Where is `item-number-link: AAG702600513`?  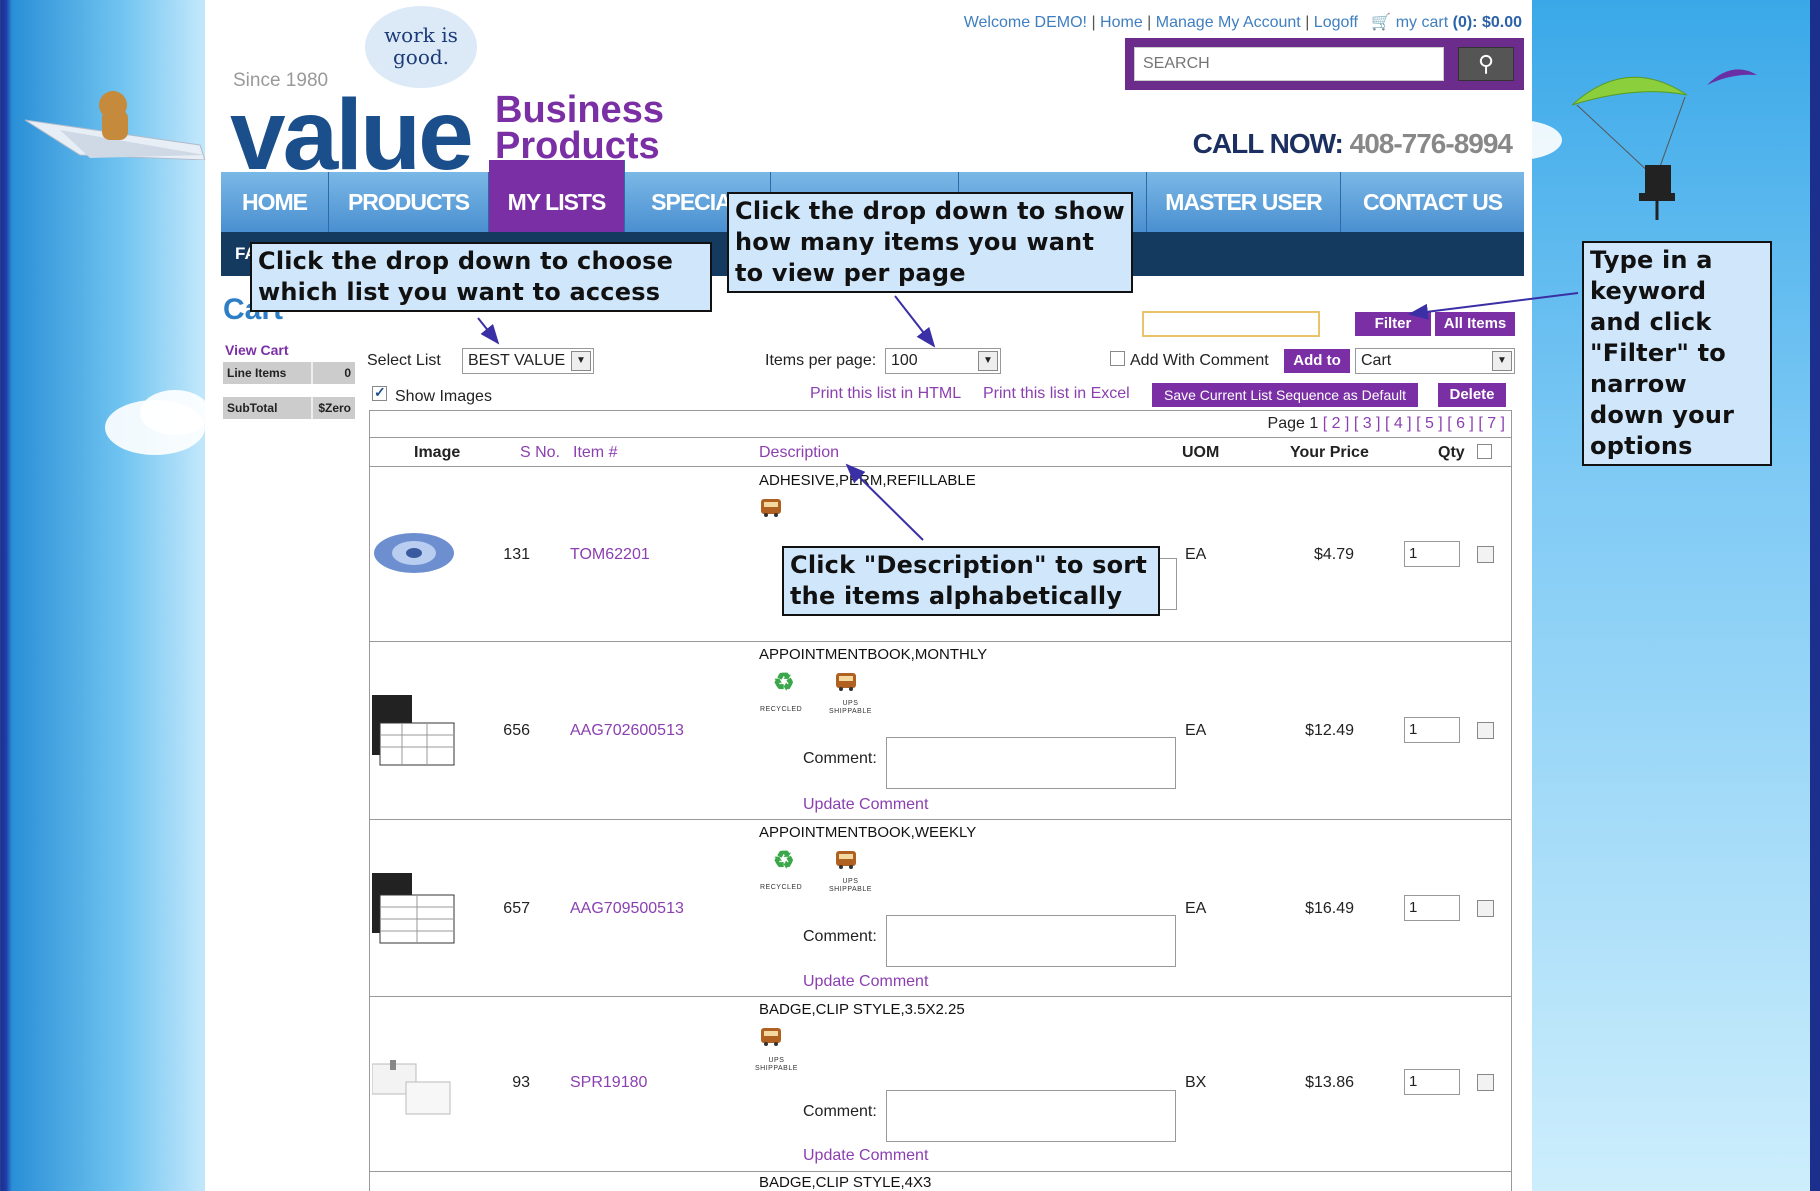
item-number-link: AAG702600513 is located at coordinates (627, 731).